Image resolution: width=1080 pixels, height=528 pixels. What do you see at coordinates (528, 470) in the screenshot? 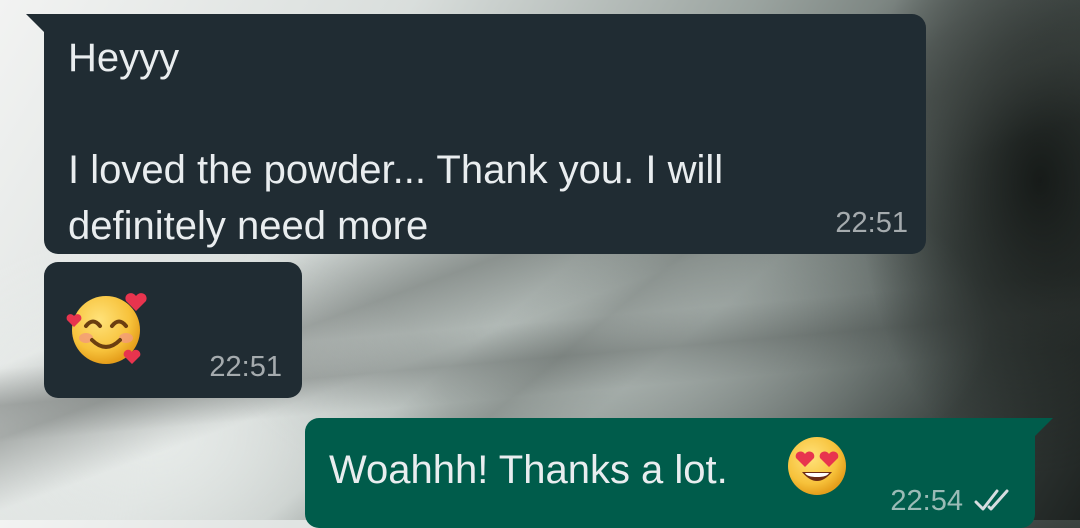
I see `message-text: Woahhh! Thanks a lot.` at bounding box center [528, 470].